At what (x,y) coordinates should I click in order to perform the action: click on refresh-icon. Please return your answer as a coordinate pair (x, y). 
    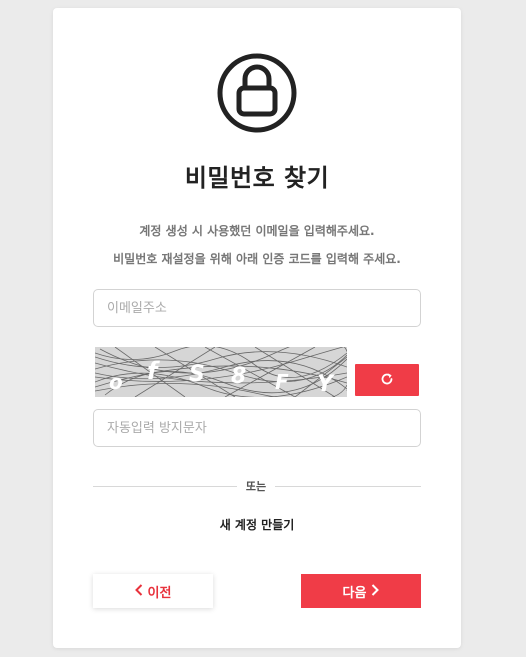
    Looking at the image, I should click on (387, 380).